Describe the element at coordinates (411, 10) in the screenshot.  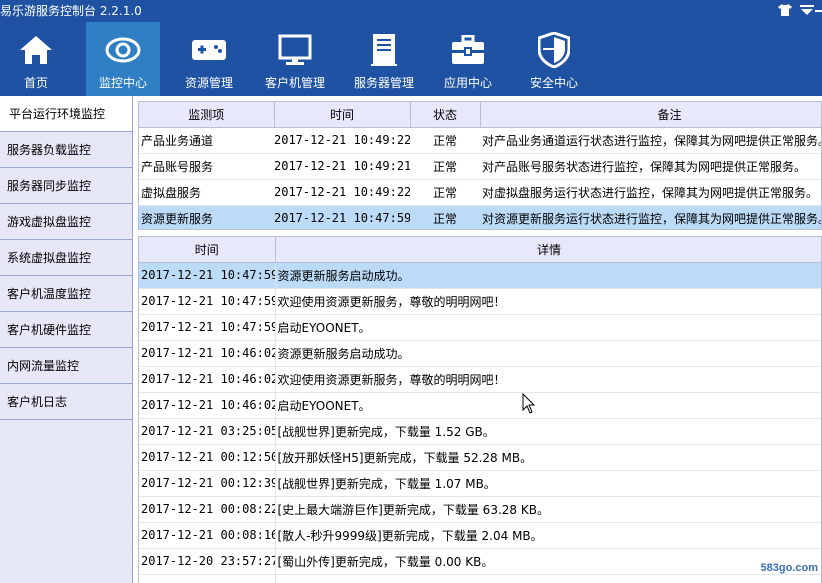
I see `title-bar: 易乐游服务控制台 2.2.1.0` at that location.